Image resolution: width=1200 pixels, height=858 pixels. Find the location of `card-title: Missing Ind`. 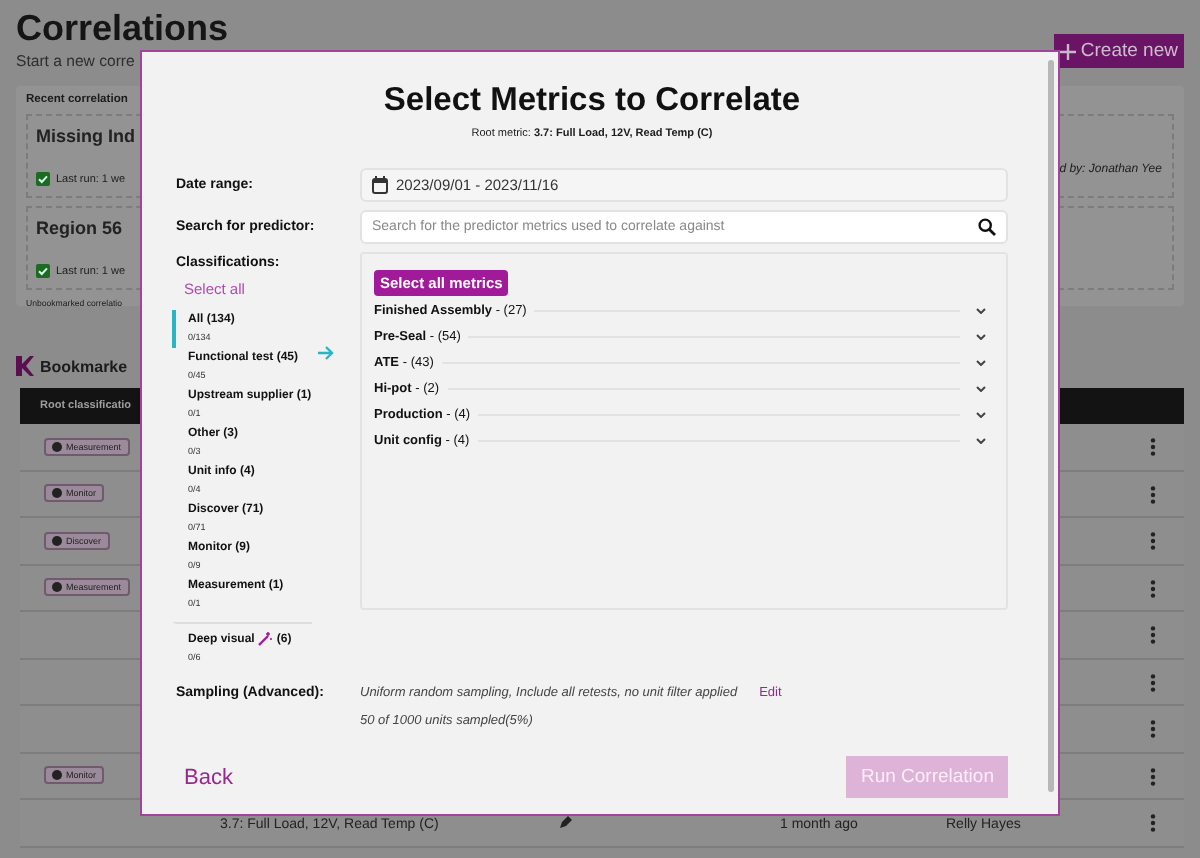

card-title: Missing Ind is located at coordinates (85, 136).